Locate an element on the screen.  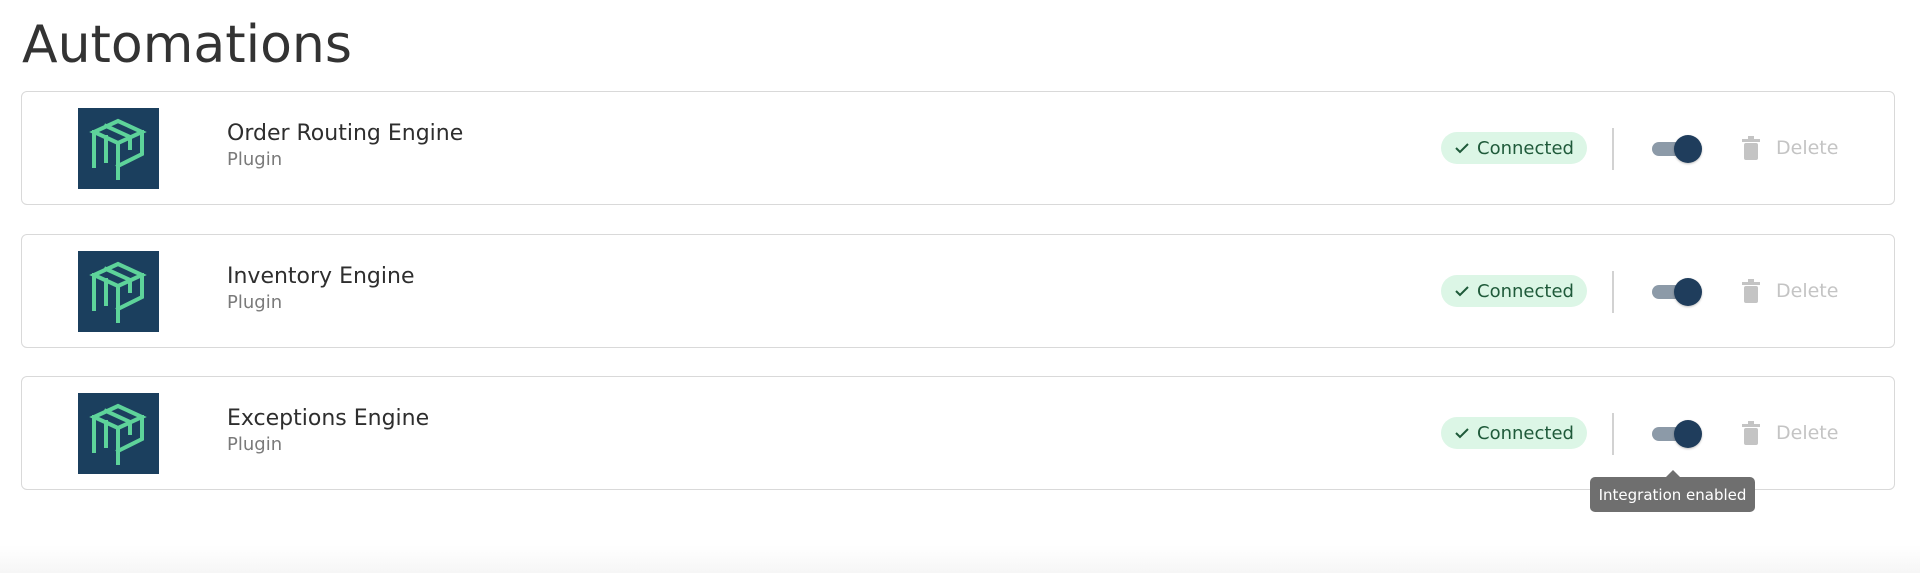
toggle-tooltip: Integration enabled is located at coordinates (1672, 491).